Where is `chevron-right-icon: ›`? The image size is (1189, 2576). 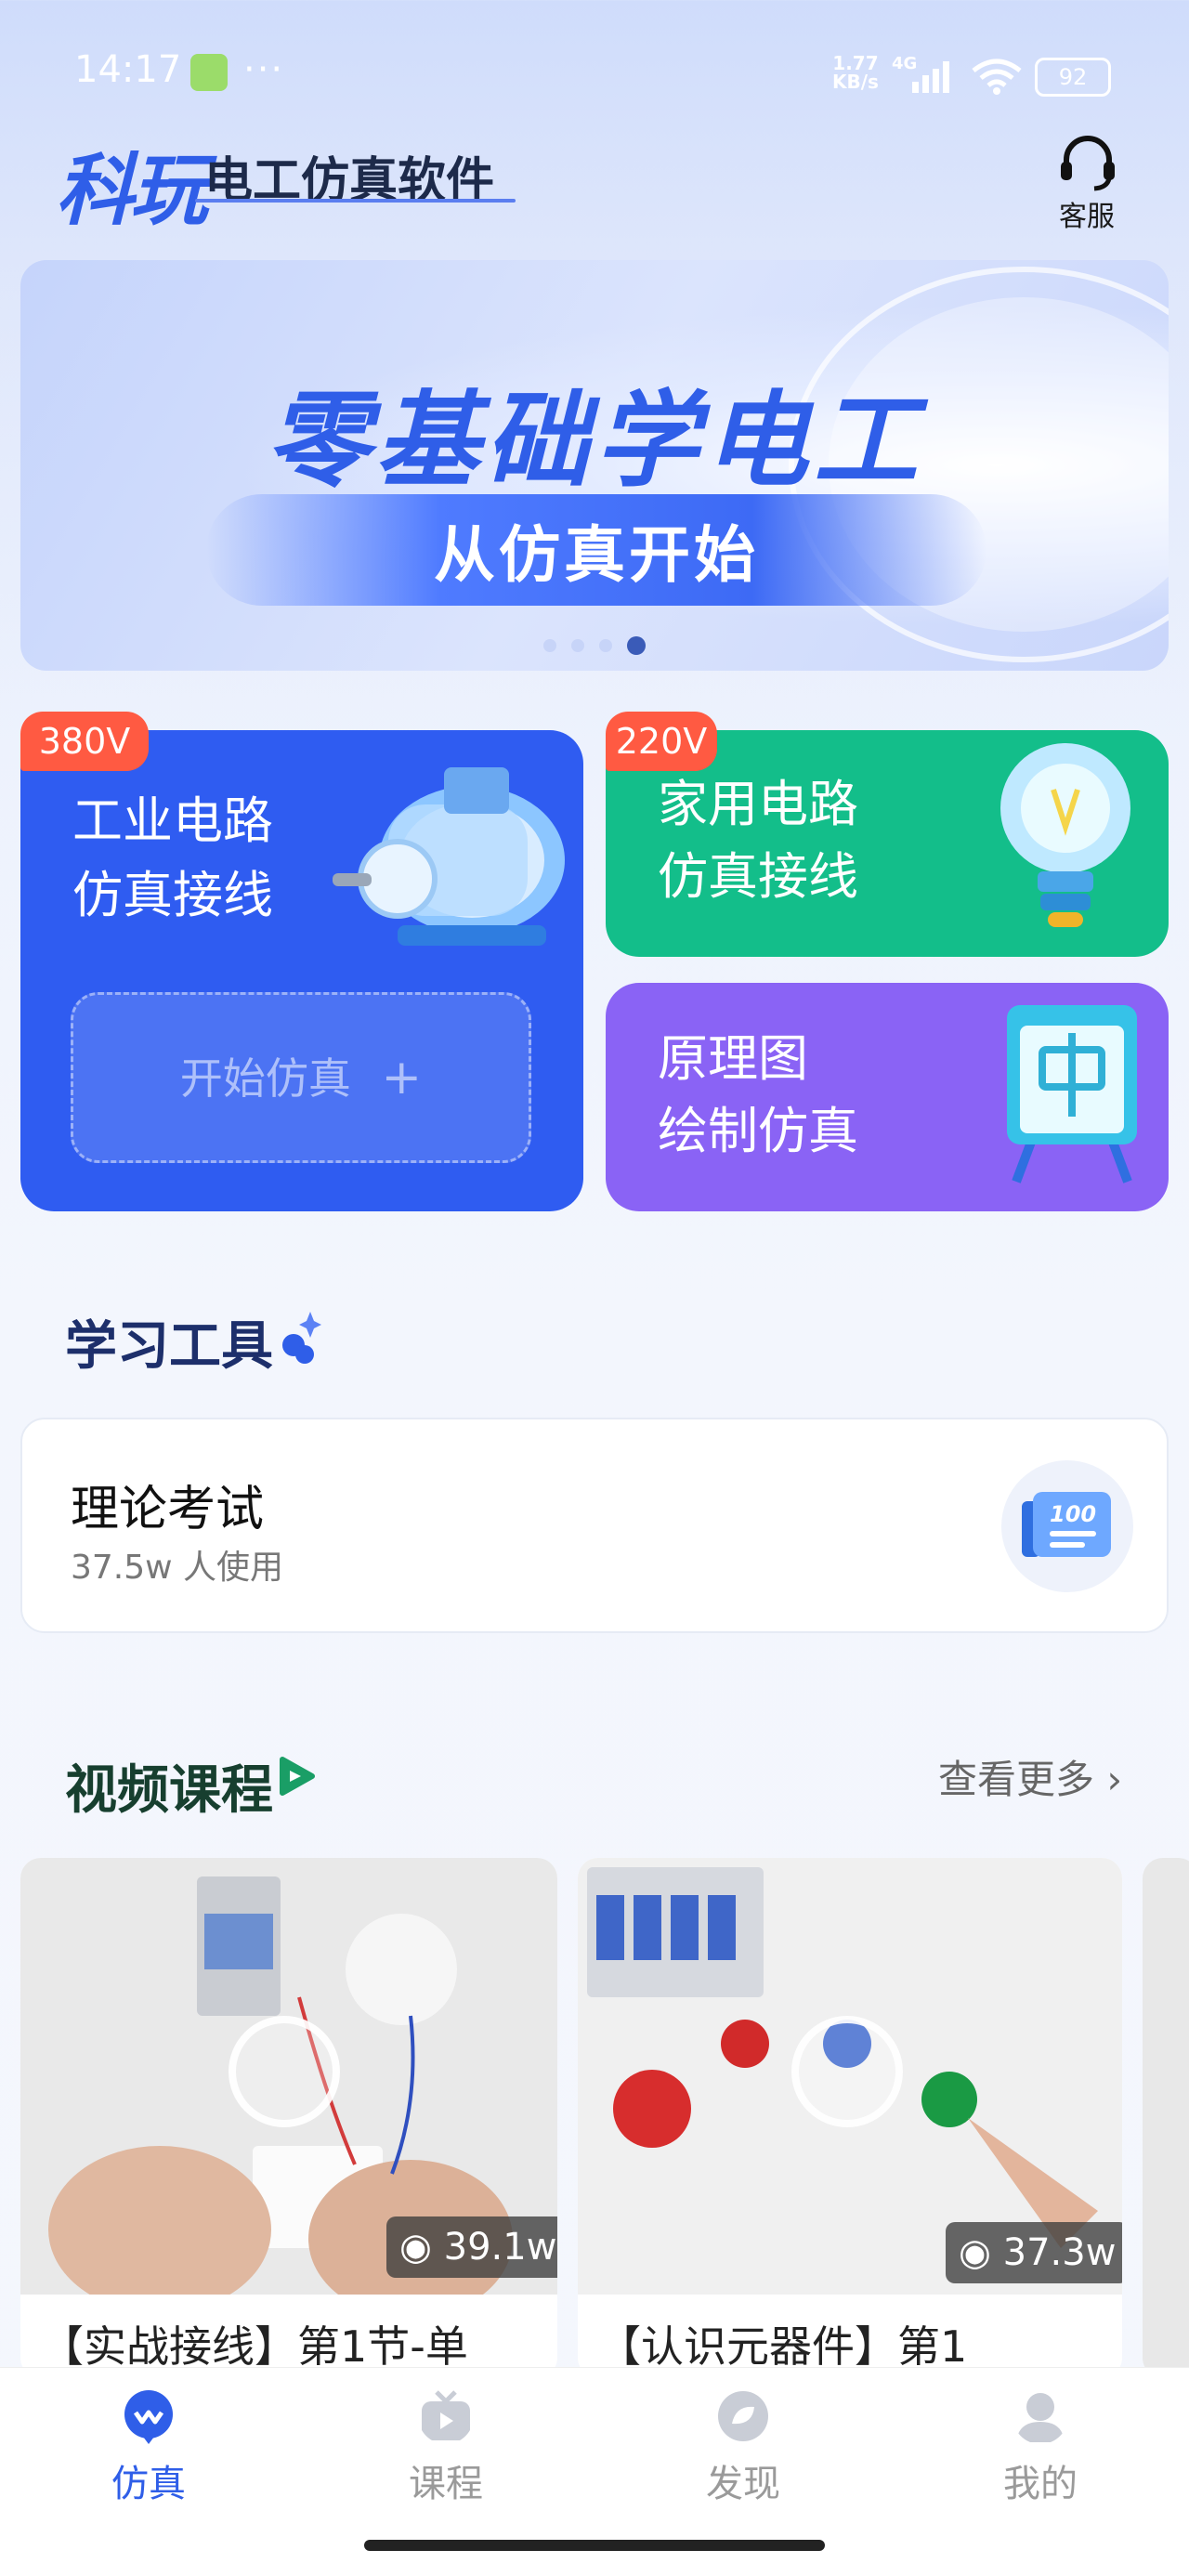
chevron-right-icon: › is located at coordinates (1115, 1780).